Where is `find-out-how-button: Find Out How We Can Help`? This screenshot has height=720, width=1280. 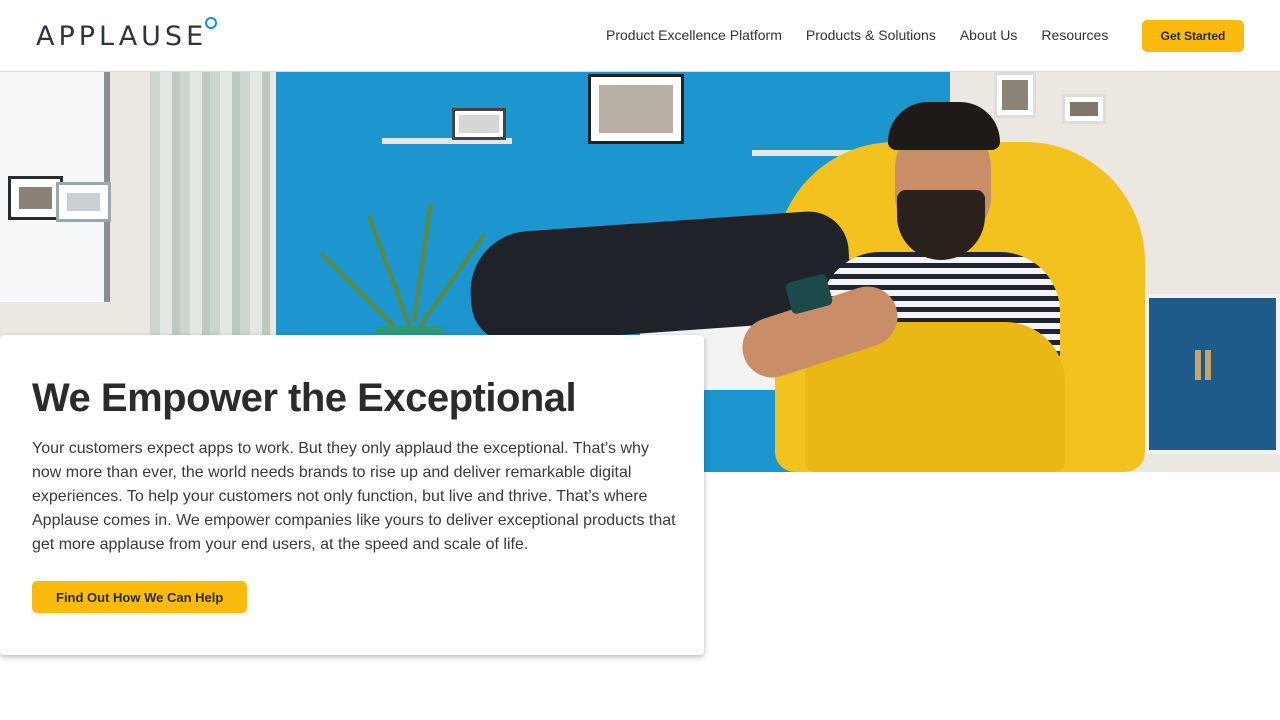
find-out-how-button: Find Out How We Can Help is located at coordinates (140, 597).